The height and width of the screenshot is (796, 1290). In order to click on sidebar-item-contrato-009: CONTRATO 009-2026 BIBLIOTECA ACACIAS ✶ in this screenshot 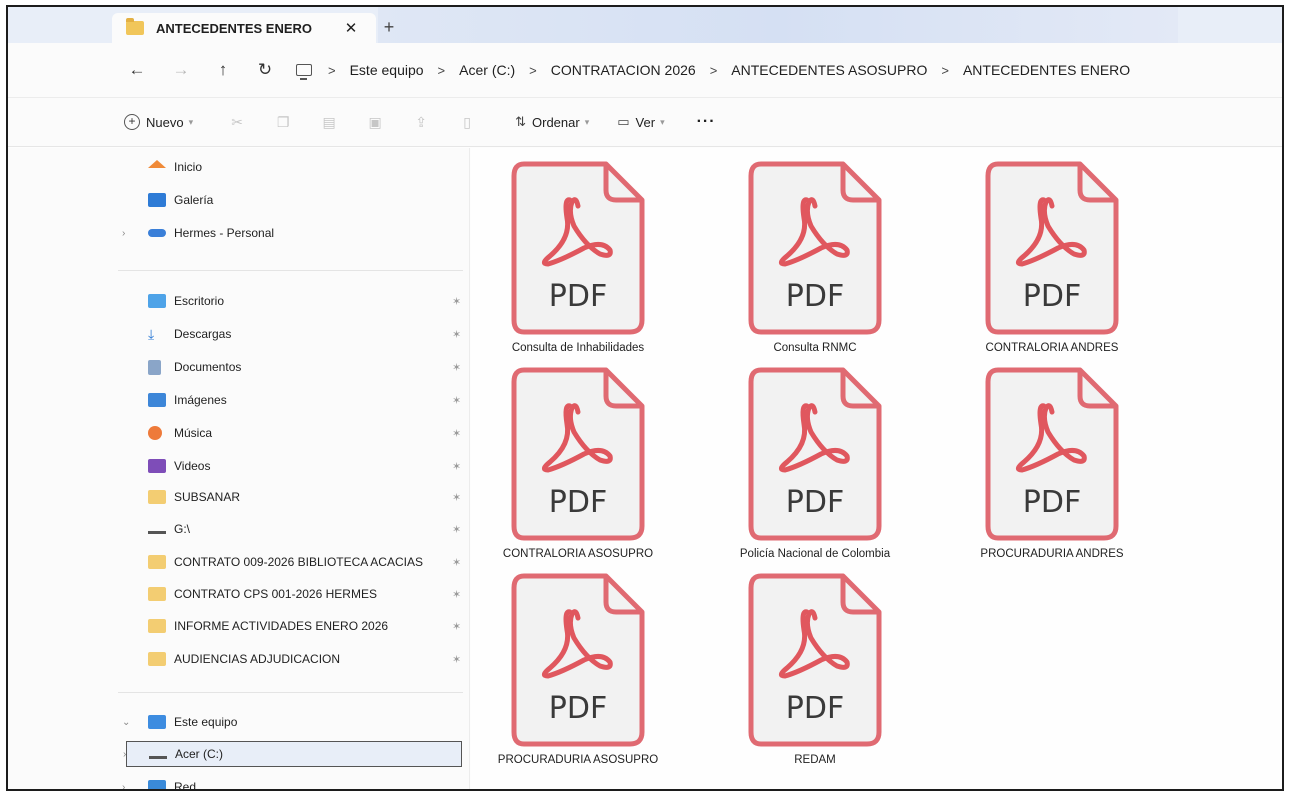, I will do `click(293, 562)`.